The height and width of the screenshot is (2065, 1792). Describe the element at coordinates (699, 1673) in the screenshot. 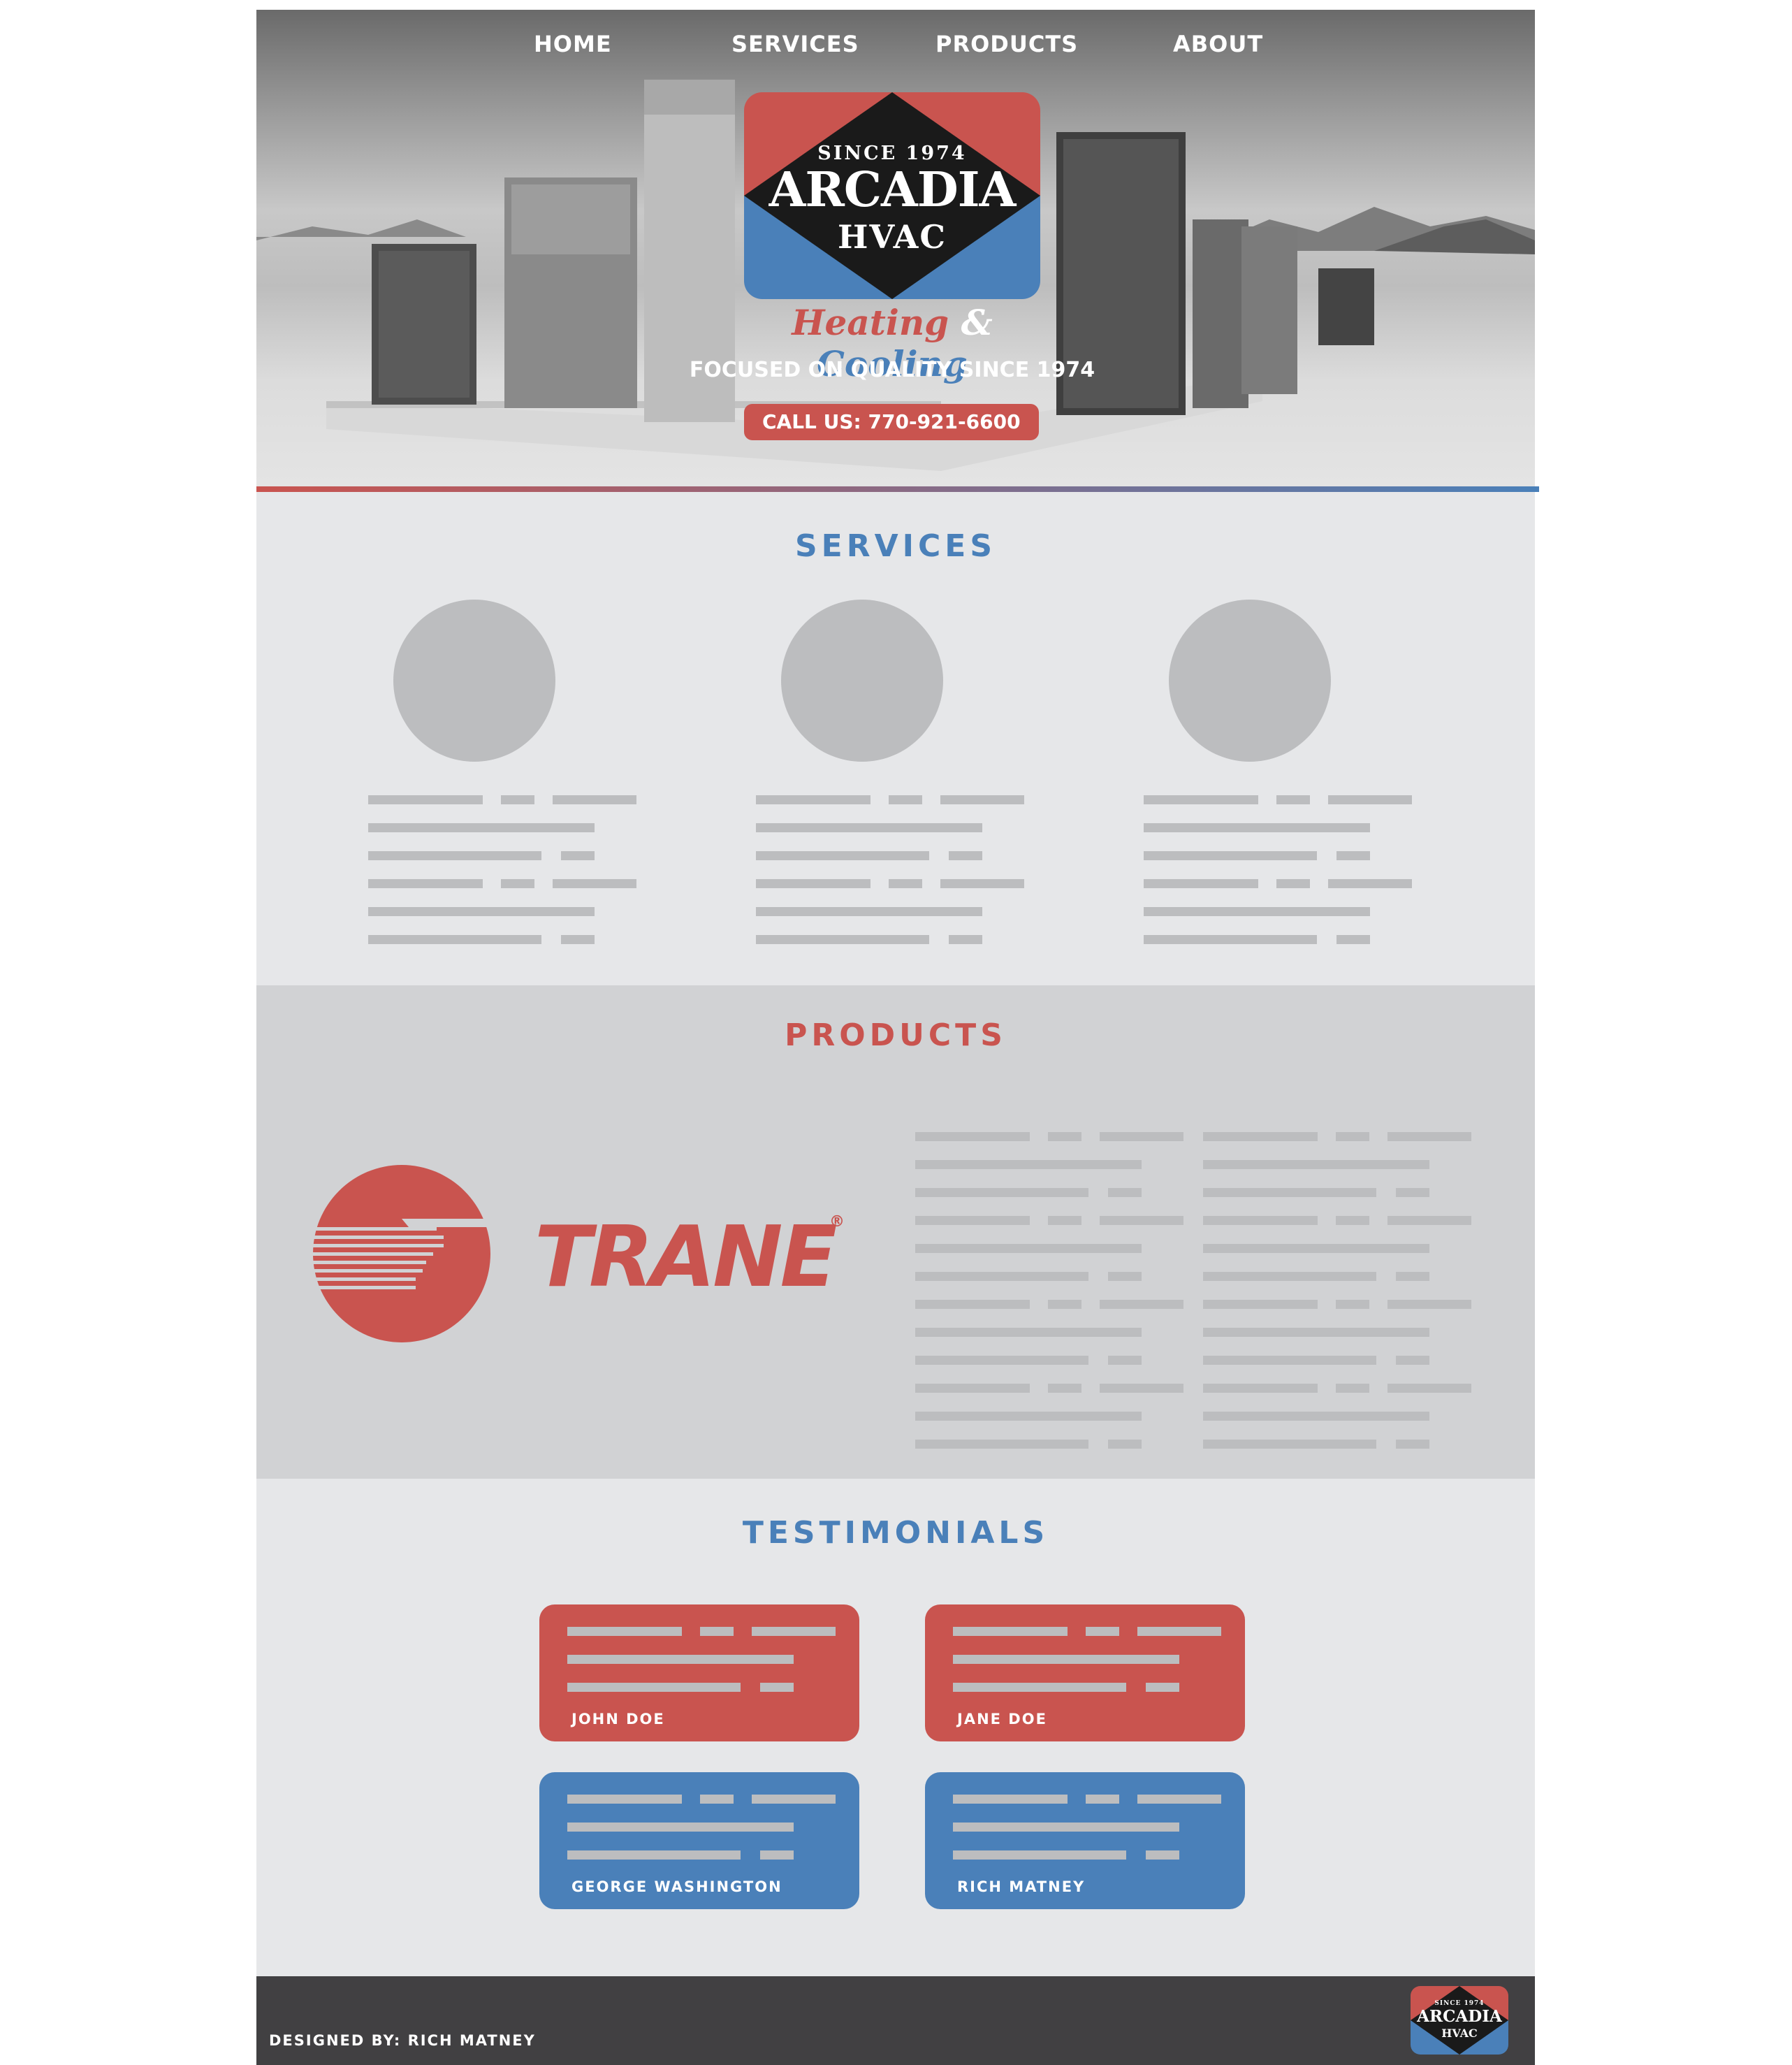

I see `testimonial-card: JOHN DOE` at that location.